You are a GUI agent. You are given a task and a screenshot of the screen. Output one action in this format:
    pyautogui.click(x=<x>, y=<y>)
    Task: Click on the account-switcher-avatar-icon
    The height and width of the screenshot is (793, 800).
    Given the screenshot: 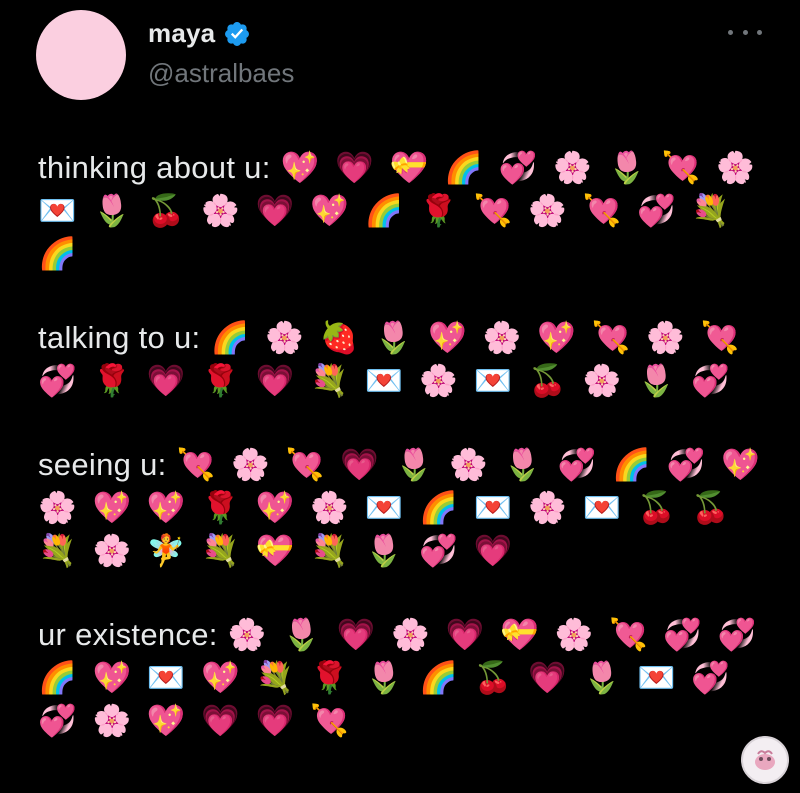 What is the action you would take?
    pyautogui.click(x=765, y=760)
    